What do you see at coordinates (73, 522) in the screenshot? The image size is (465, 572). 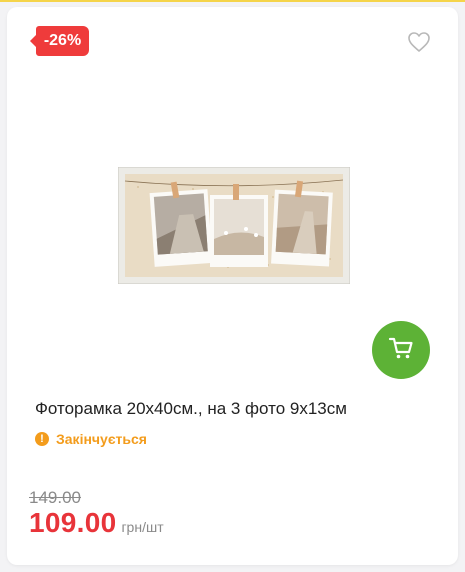 I see `current-price: 109.00` at bounding box center [73, 522].